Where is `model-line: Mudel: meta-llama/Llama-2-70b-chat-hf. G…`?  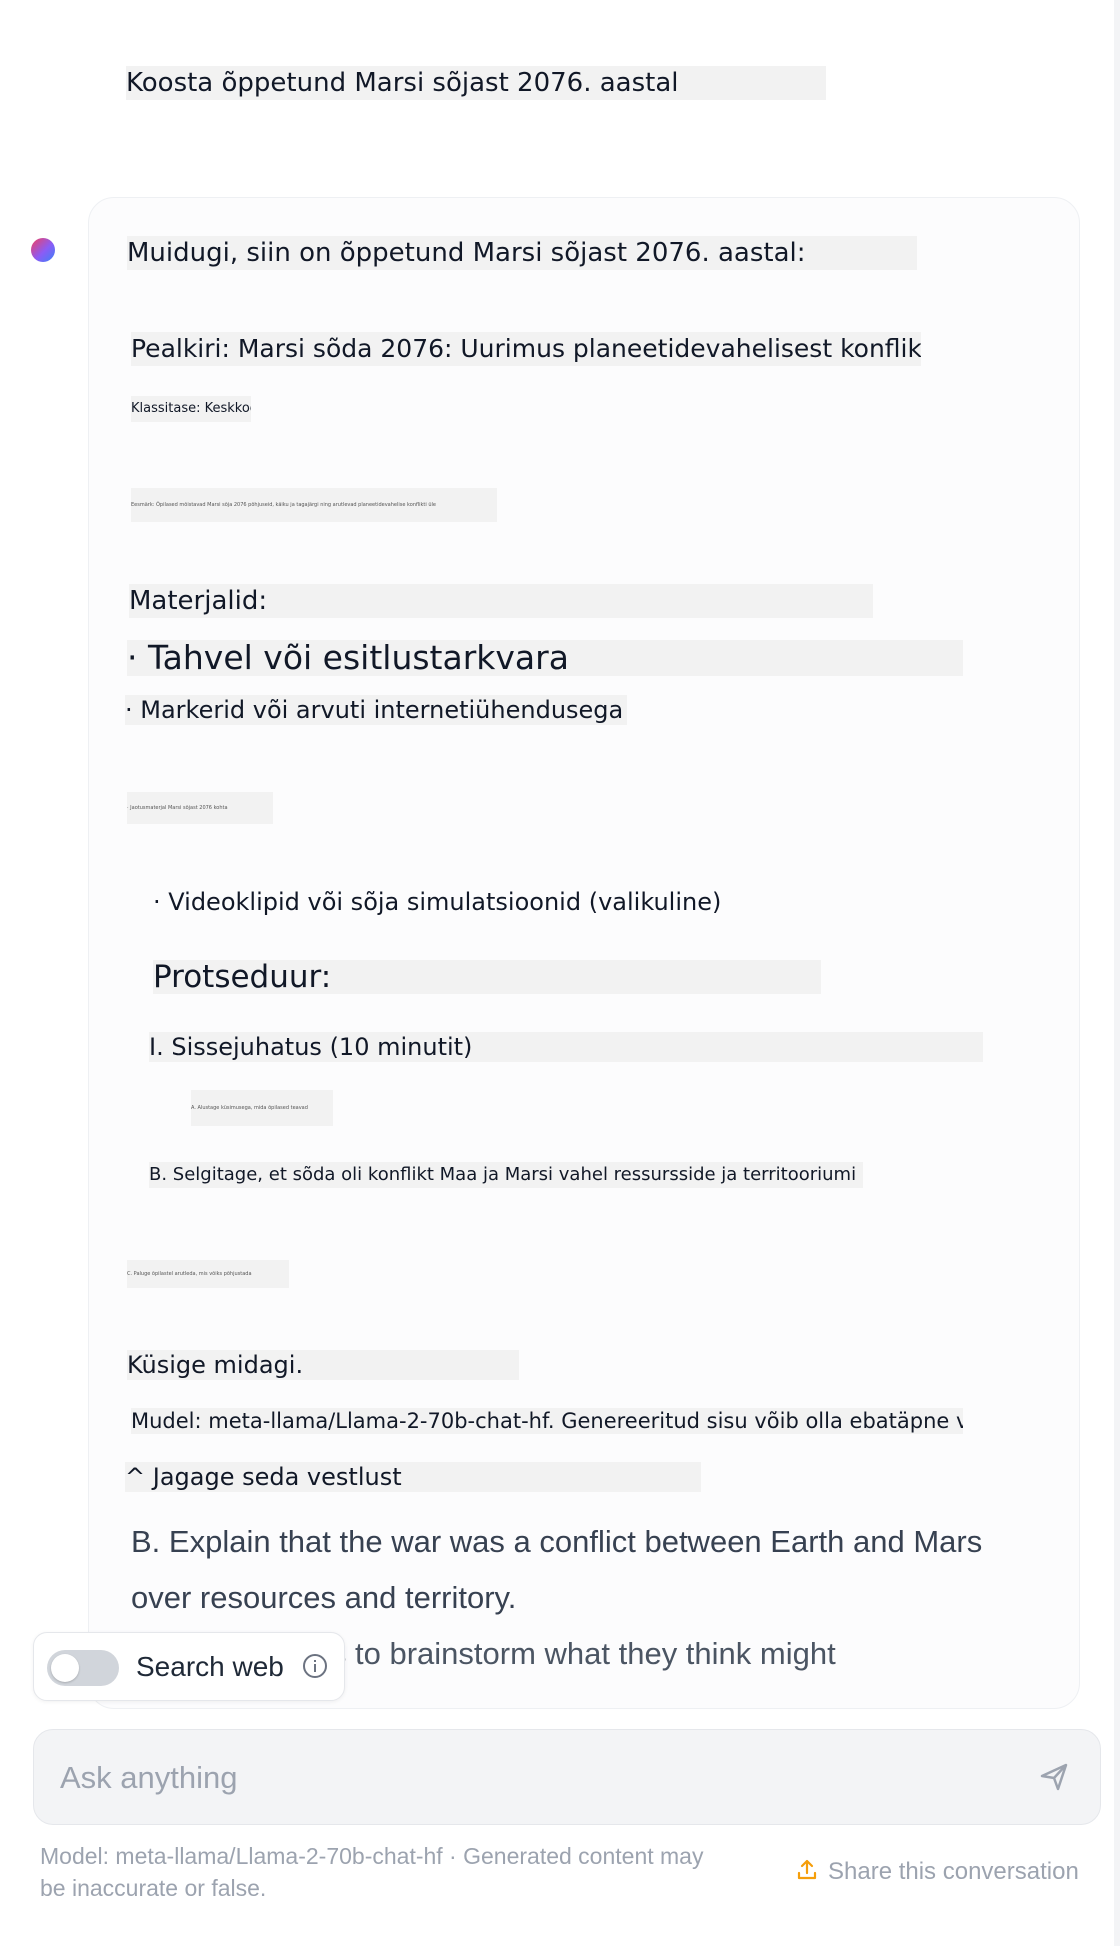 model-line: Mudel: meta-llama/Llama-2-70b-chat-hf. G… is located at coordinates (547, 1421).